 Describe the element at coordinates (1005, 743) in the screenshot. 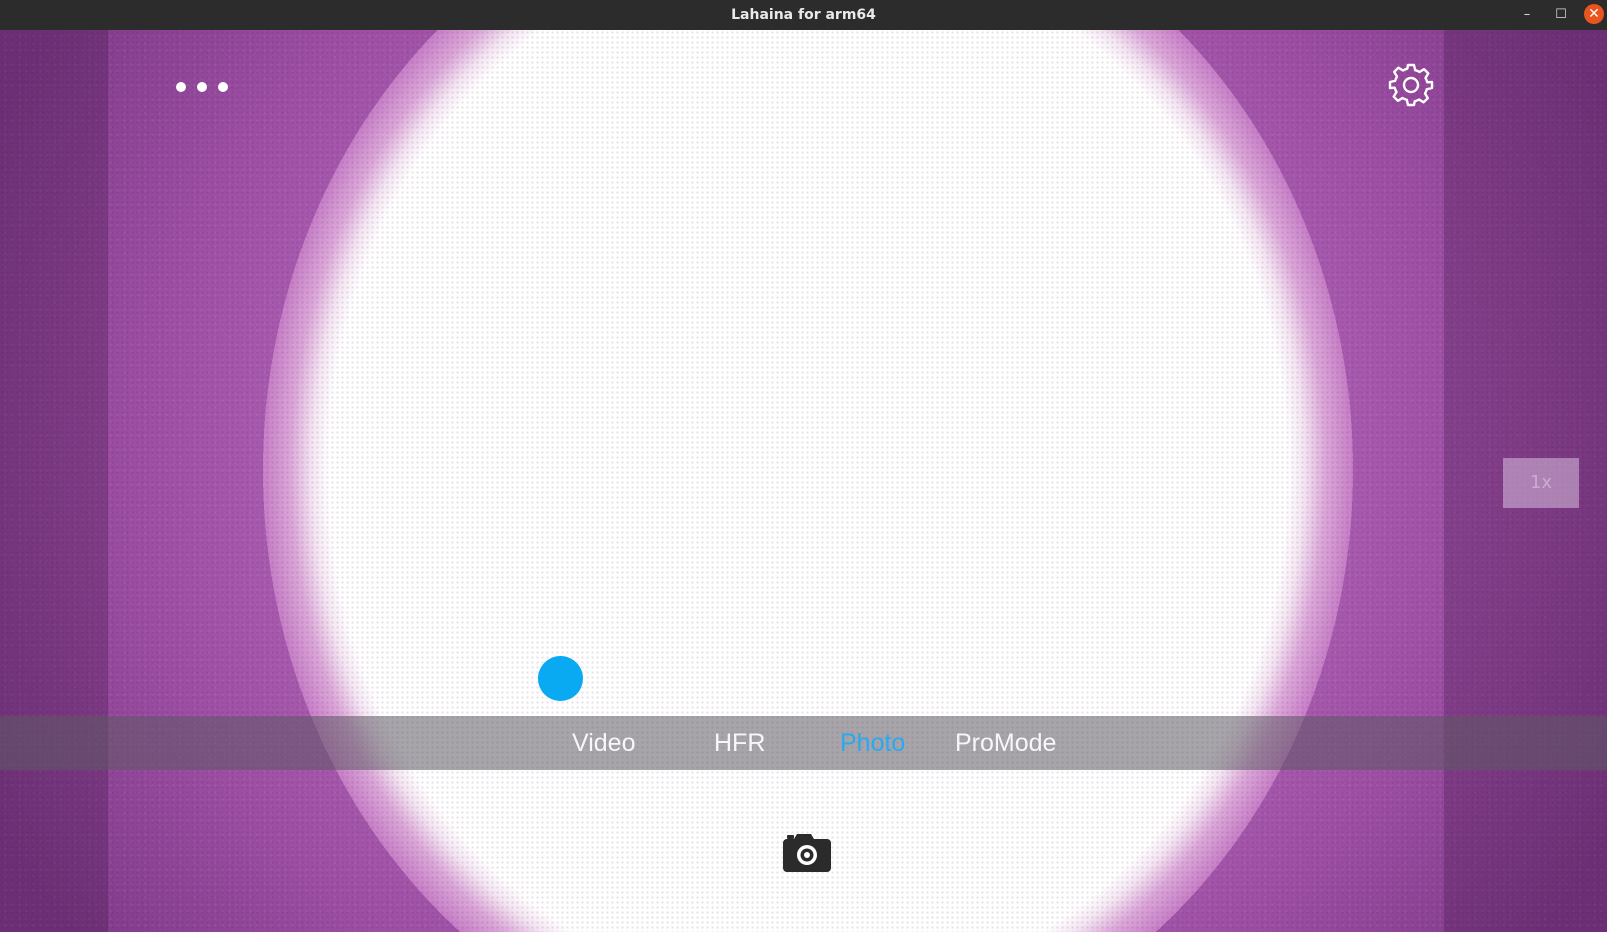

I see `mode-promode: ProMode` at that location.